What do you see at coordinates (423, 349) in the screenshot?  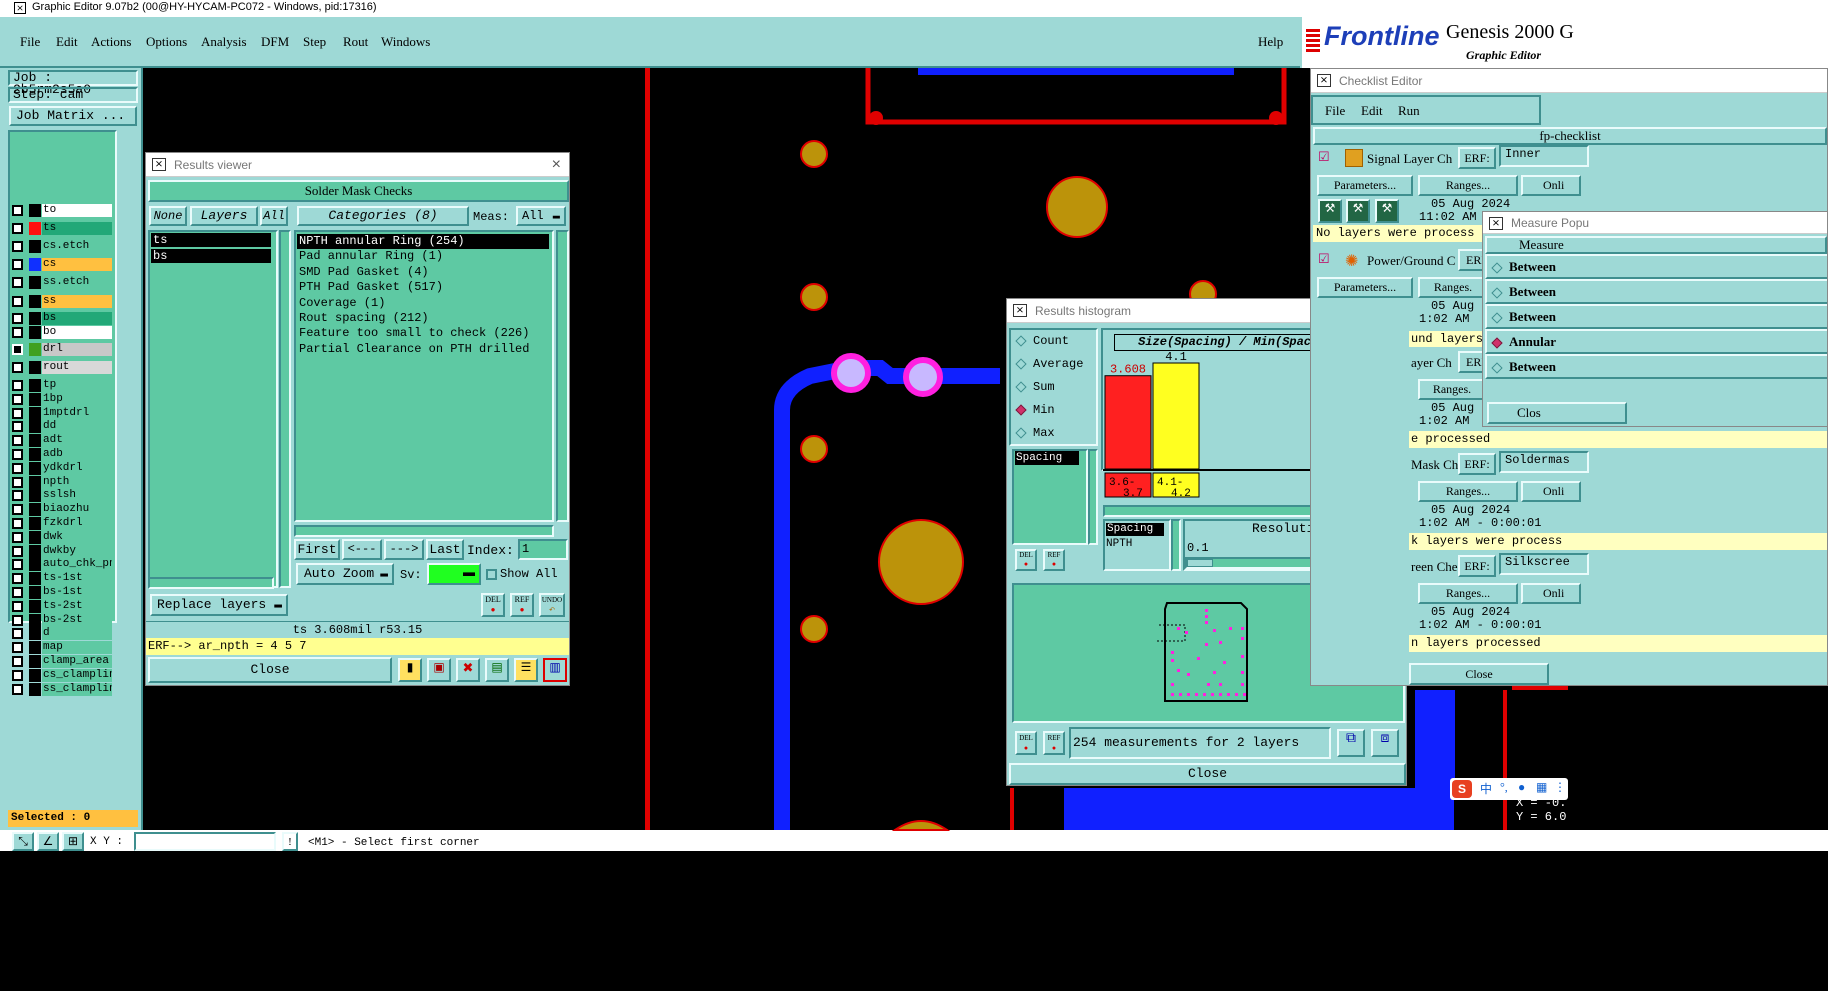 I see `category-item: Partial Clearance on PTH drilled` at bounding box center [423, 349].